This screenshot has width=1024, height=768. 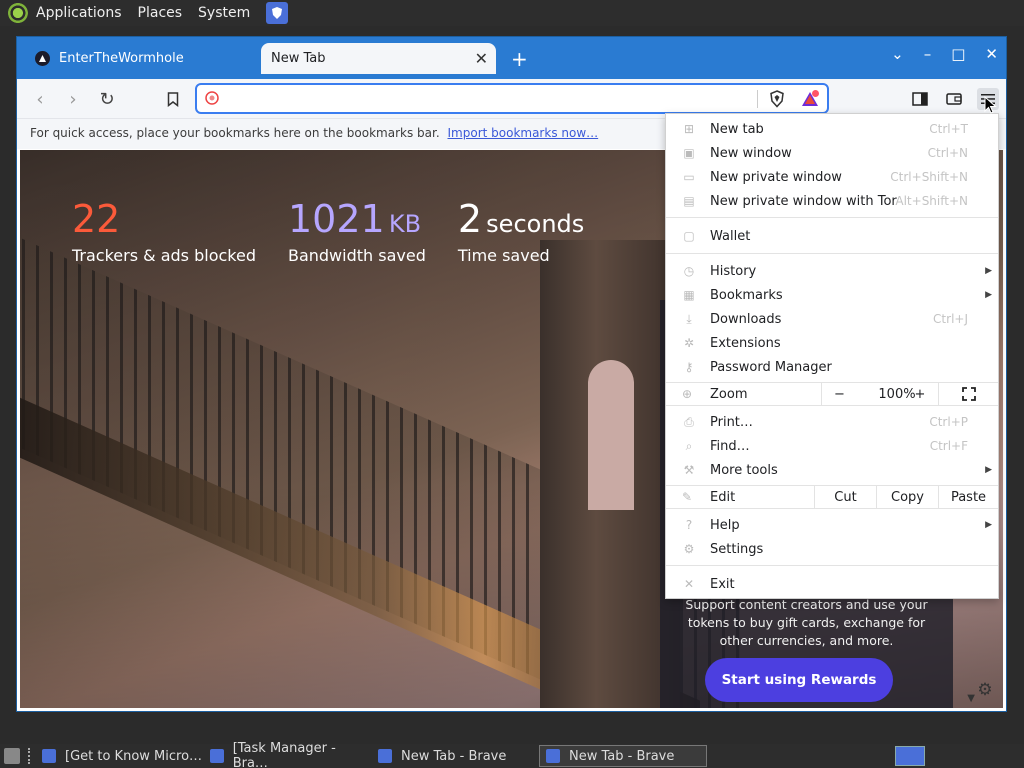 I want to click on private-window-icon: ▭, so click(x=689, y=177).